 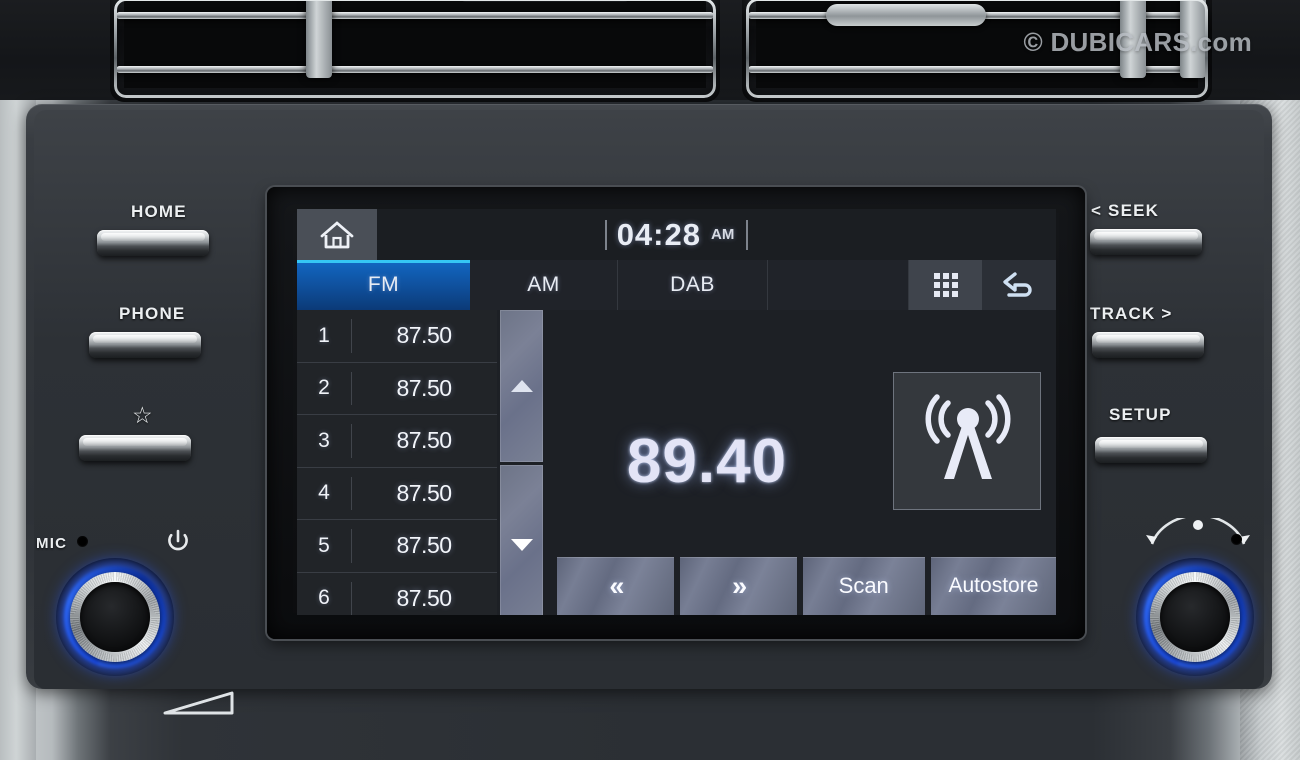 What do you see at coordinates (178, 540) in the screenshot?
I see `power-icon` at bounding box center [178, 540].